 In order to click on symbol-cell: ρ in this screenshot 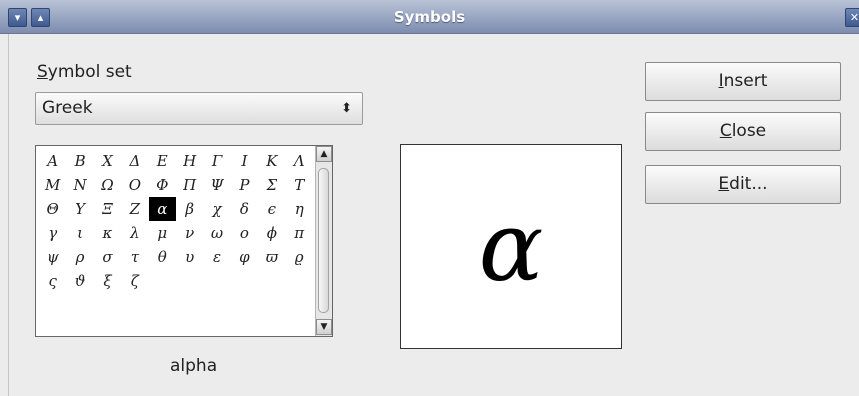, I will do `click(79, 257)`.